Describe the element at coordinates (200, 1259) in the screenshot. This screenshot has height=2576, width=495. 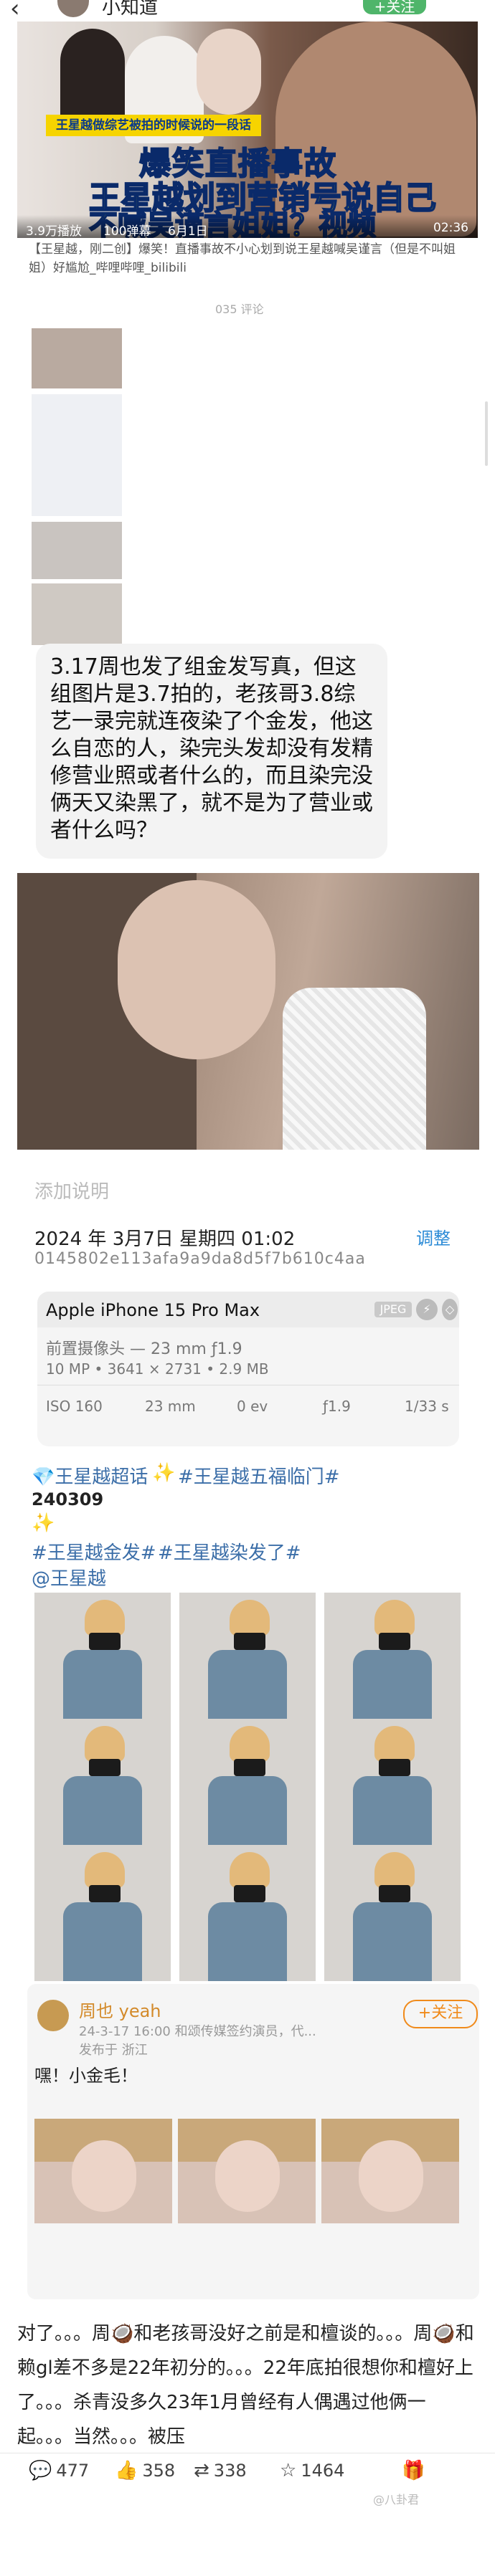
I see `photo-filename: 0145802e113afa9a9da8d5f7b610c4aa` at that location.